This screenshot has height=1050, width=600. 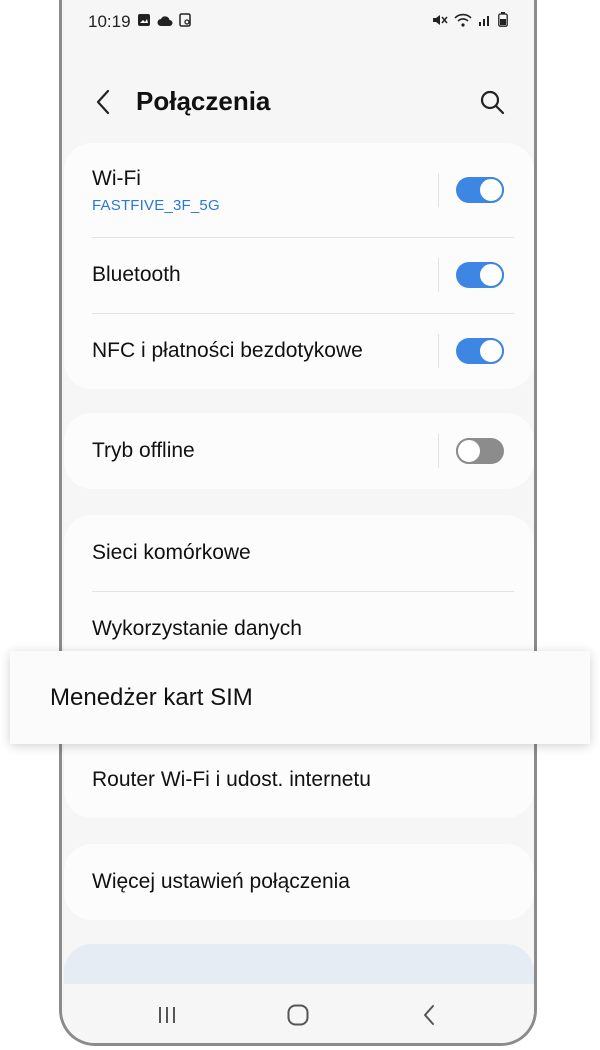 I want to click on bluetooth-row: Bluetooth, so click(x=299, y=275).